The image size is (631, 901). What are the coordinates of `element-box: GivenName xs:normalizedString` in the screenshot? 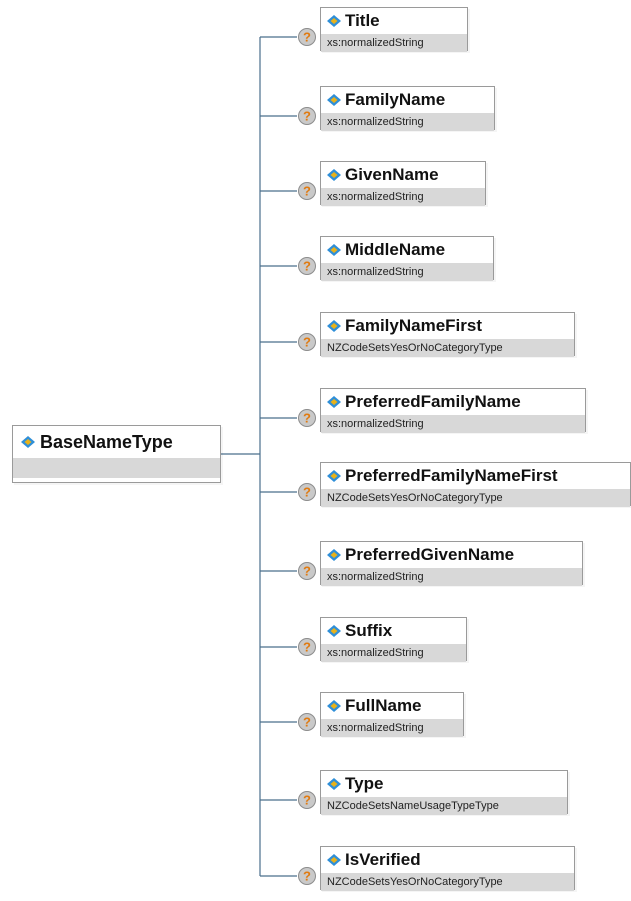 It's located at (403, 183).